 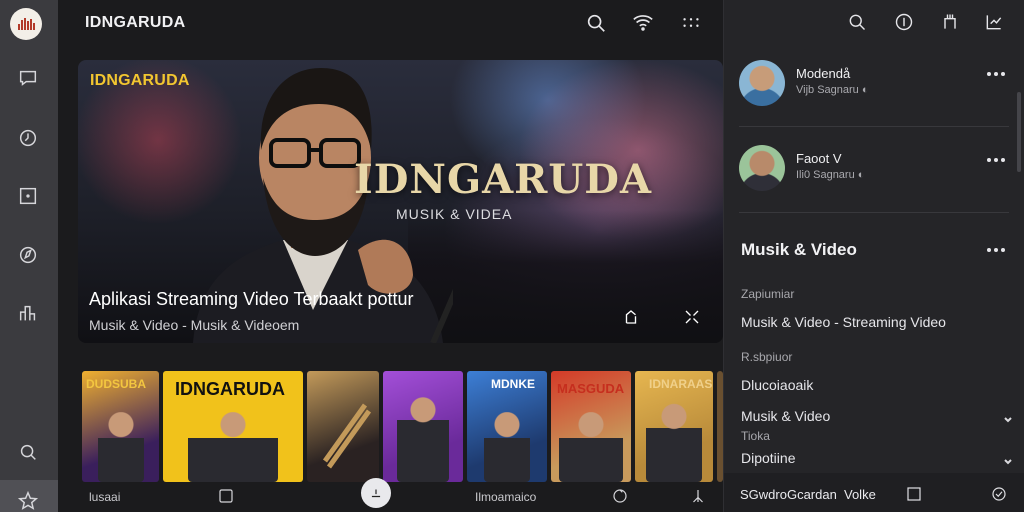 I want to click on user-meta: Vijb Sagnaru ◐, so click(x=832, y=90).